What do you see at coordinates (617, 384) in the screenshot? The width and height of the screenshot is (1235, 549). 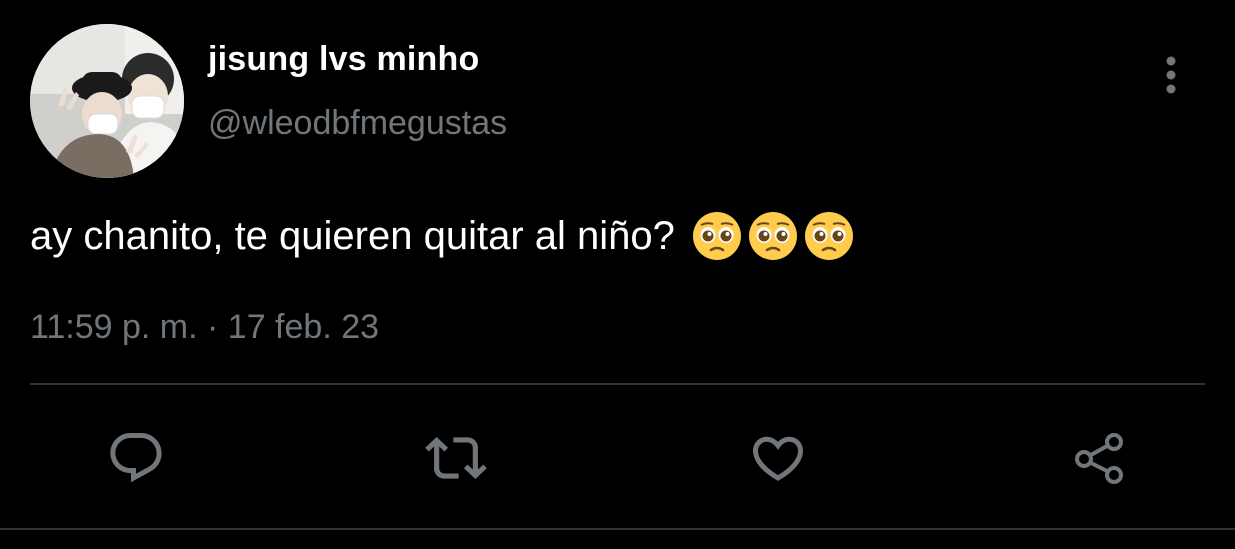 I see `divider` at bounding box center [617, 384].